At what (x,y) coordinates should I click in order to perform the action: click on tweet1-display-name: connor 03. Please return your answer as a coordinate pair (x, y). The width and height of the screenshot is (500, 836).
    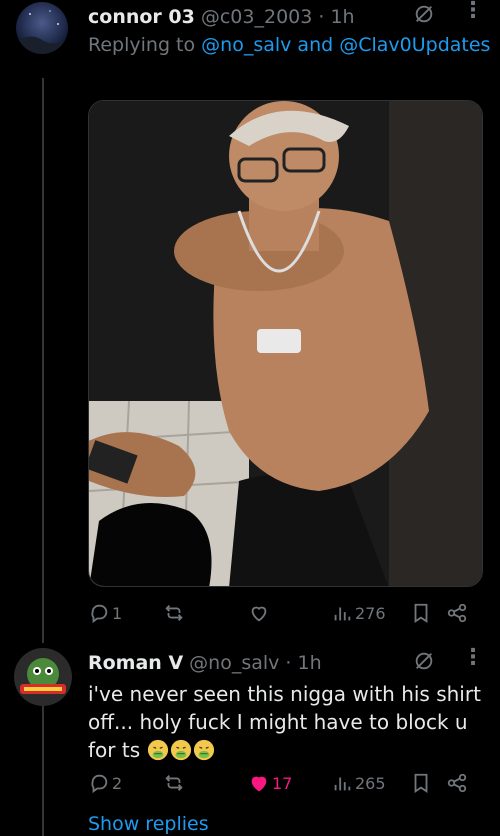
    Looking at the image, I should click on (141, 17).